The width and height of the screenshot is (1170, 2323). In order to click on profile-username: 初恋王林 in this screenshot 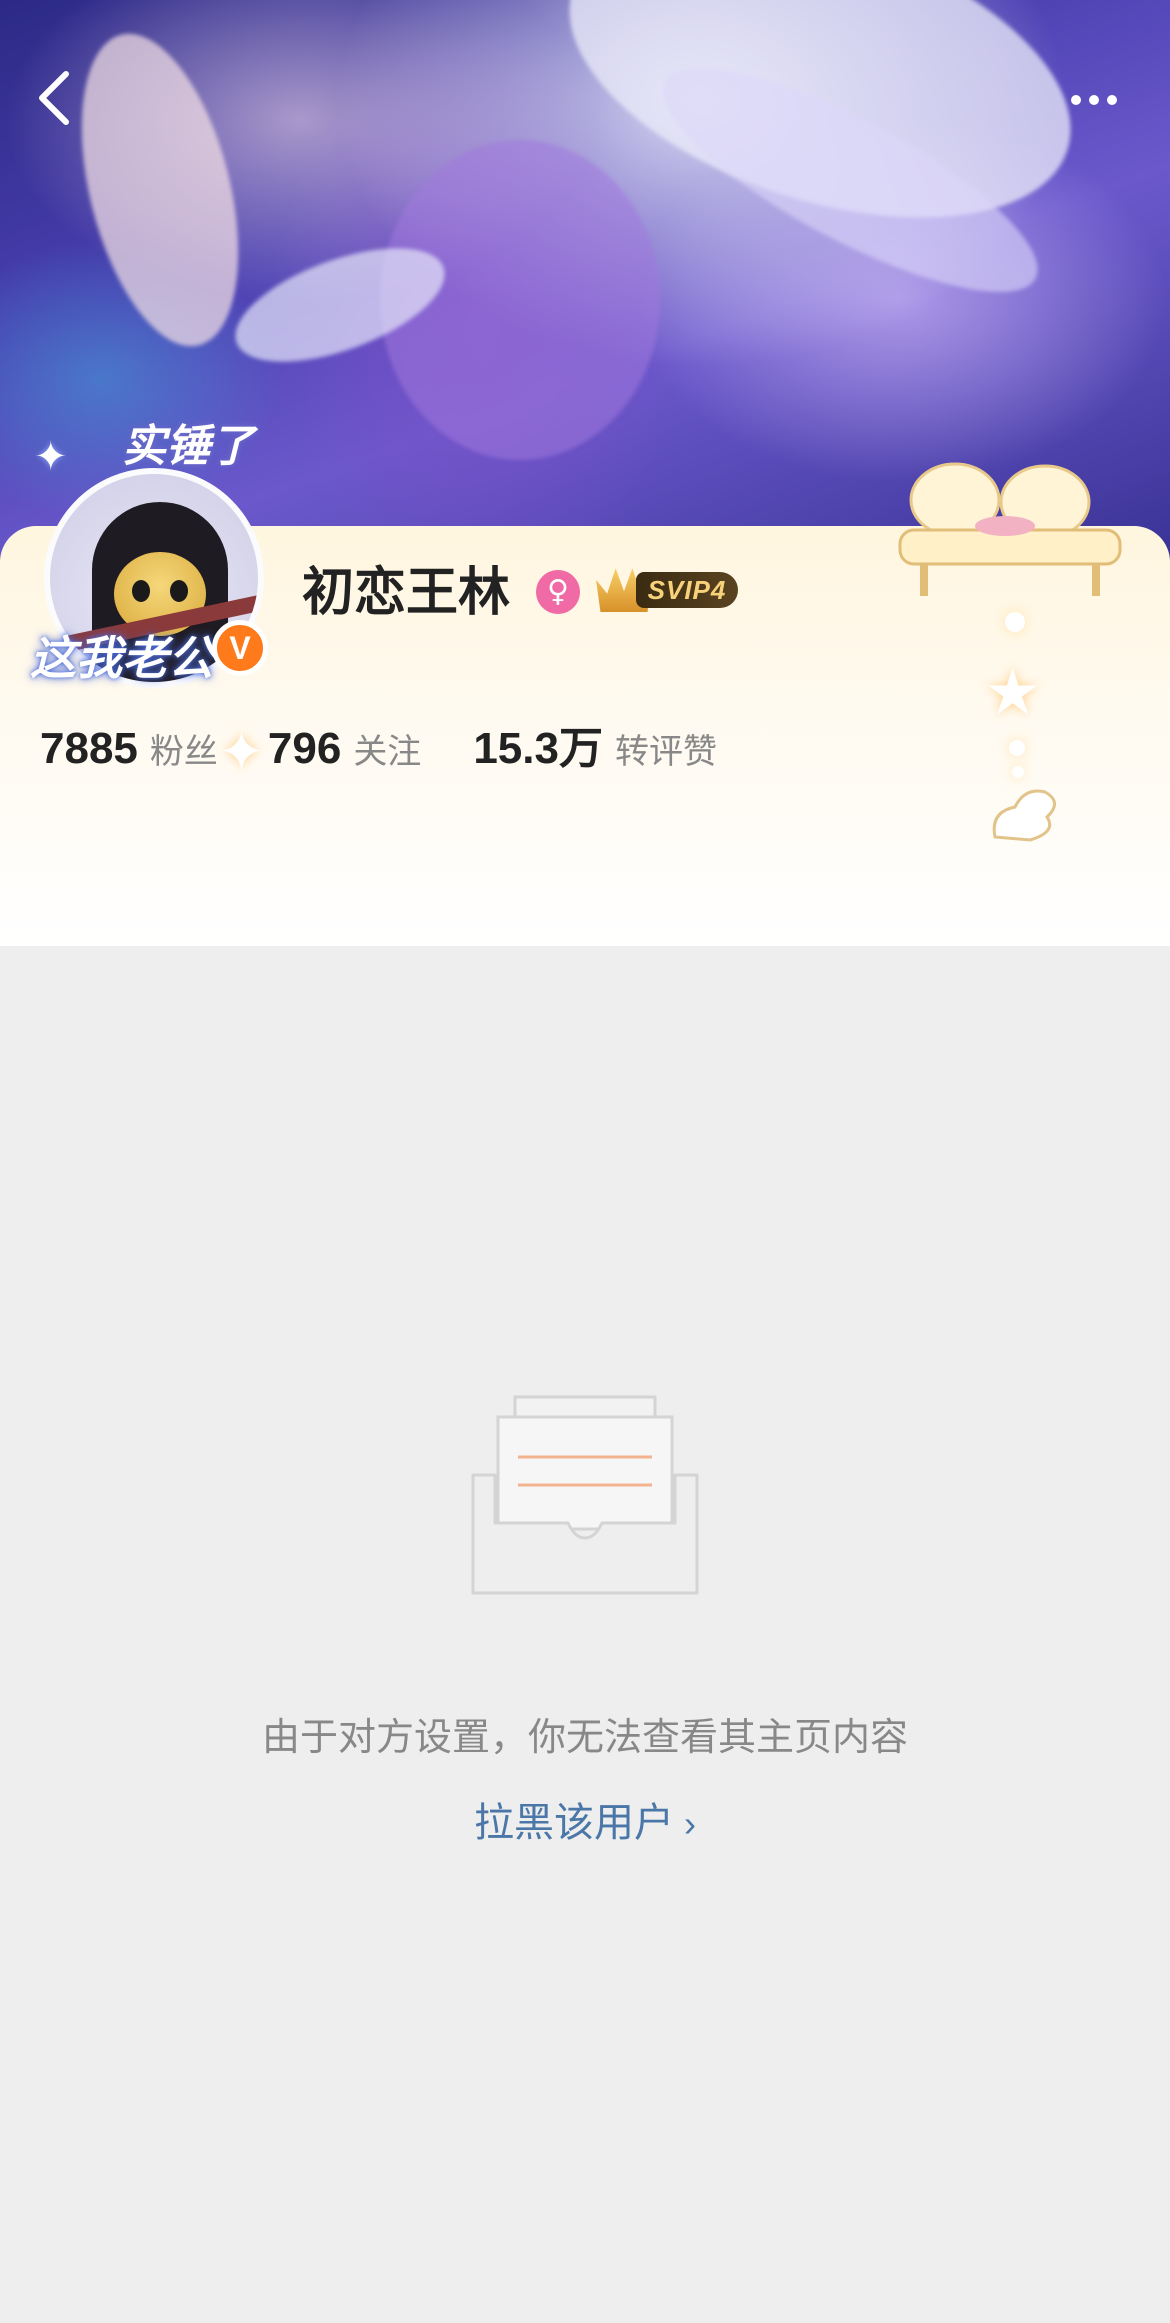, I will do `click(406, 593)`.